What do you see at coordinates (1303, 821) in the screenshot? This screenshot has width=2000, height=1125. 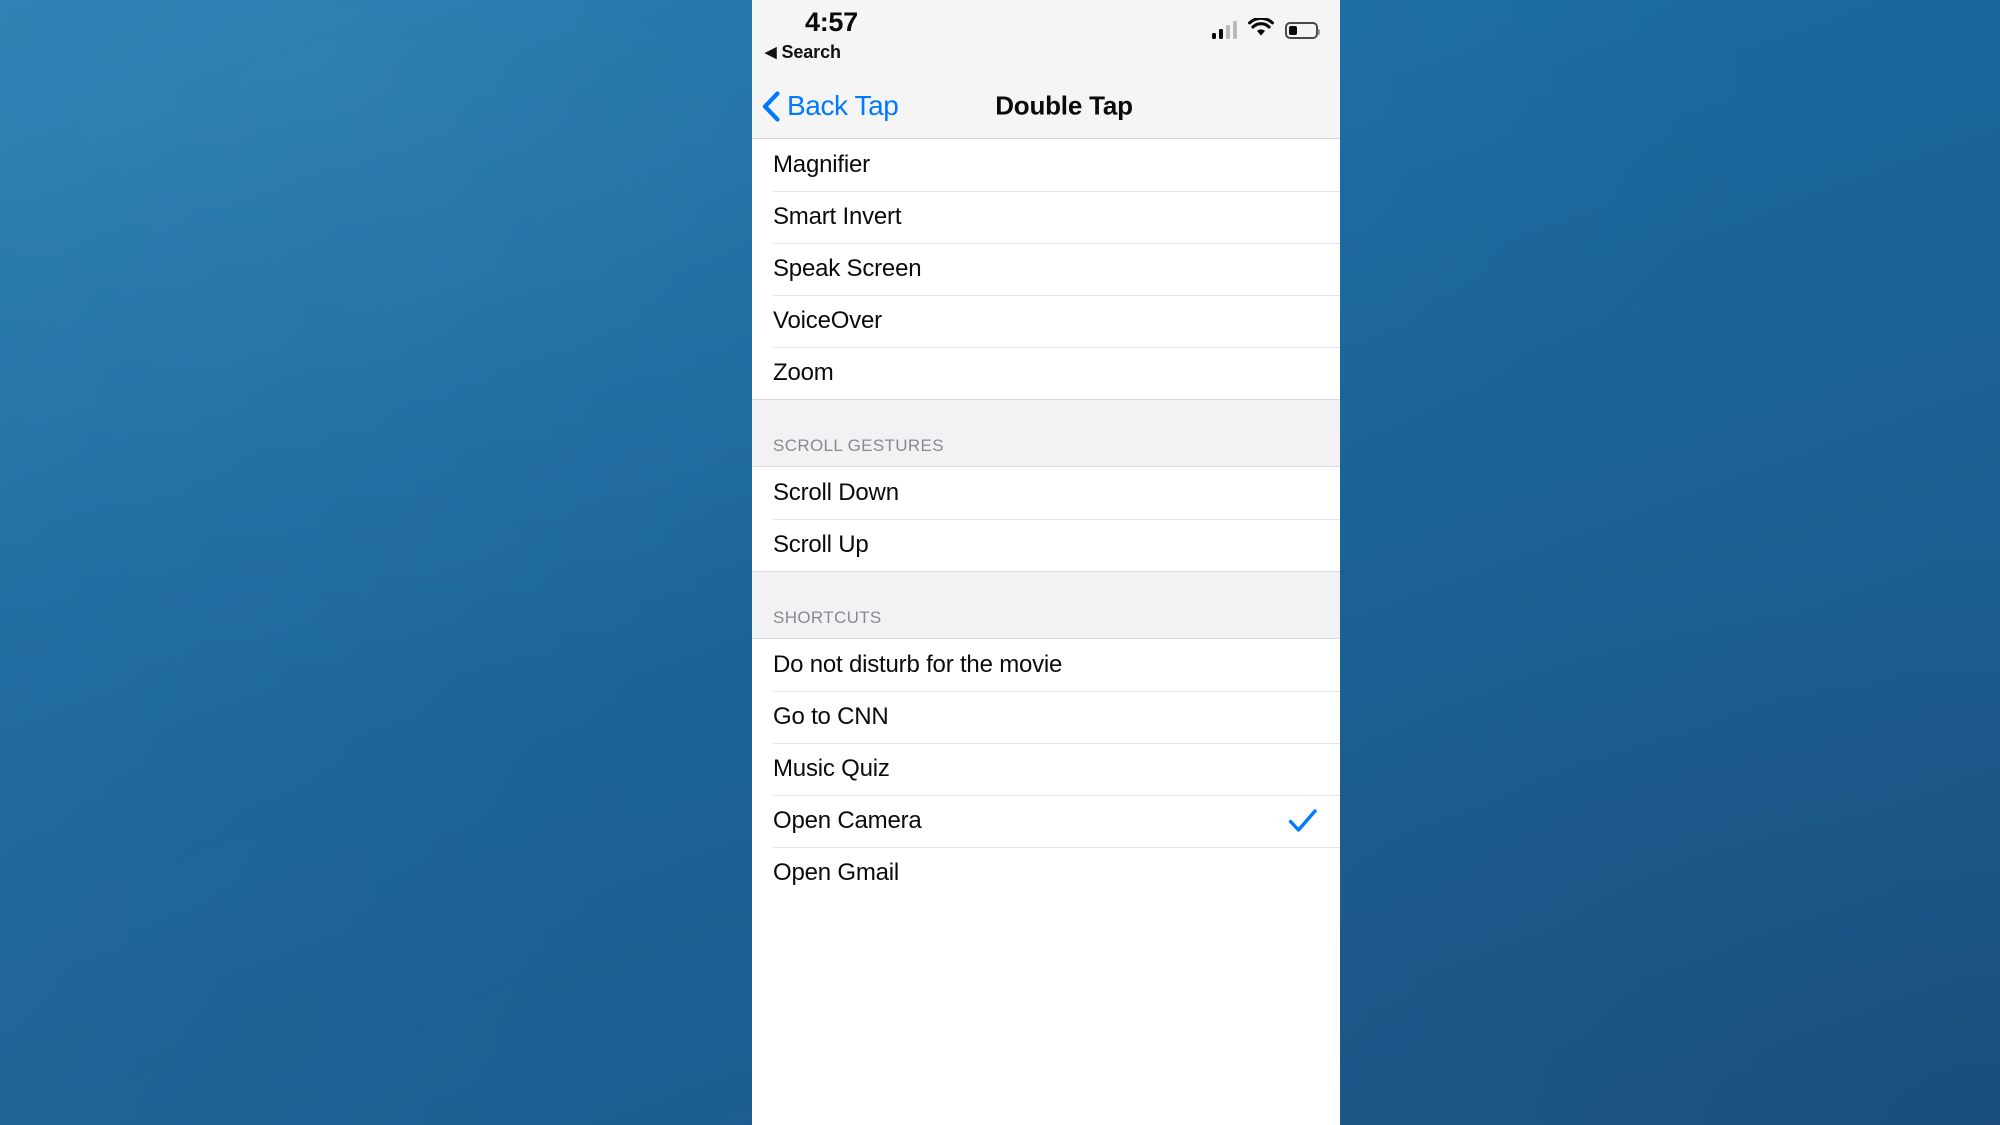 I see `checkmark-icon` at bounding box center [1303, 821].